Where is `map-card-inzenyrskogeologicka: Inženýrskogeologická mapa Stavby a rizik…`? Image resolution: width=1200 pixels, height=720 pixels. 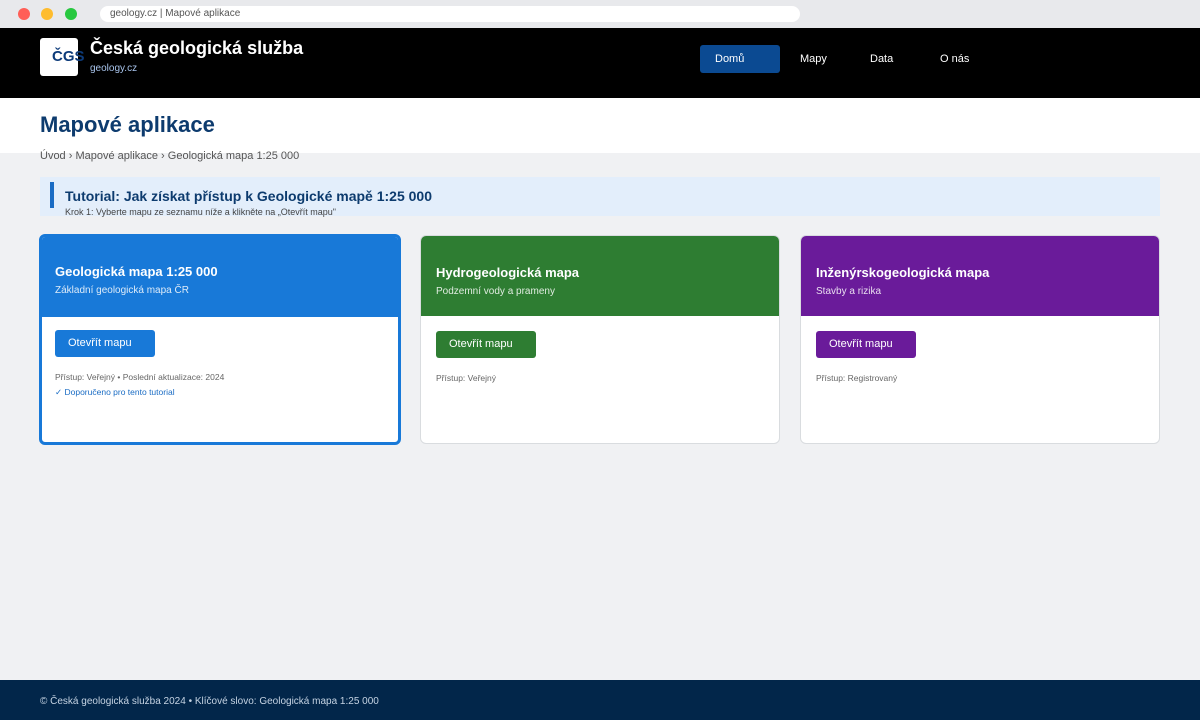
map-card-inzenyrskogeologicka: Inženýrskogeologická mapa Stavby a rizik… is located at coordinates (980, 339).